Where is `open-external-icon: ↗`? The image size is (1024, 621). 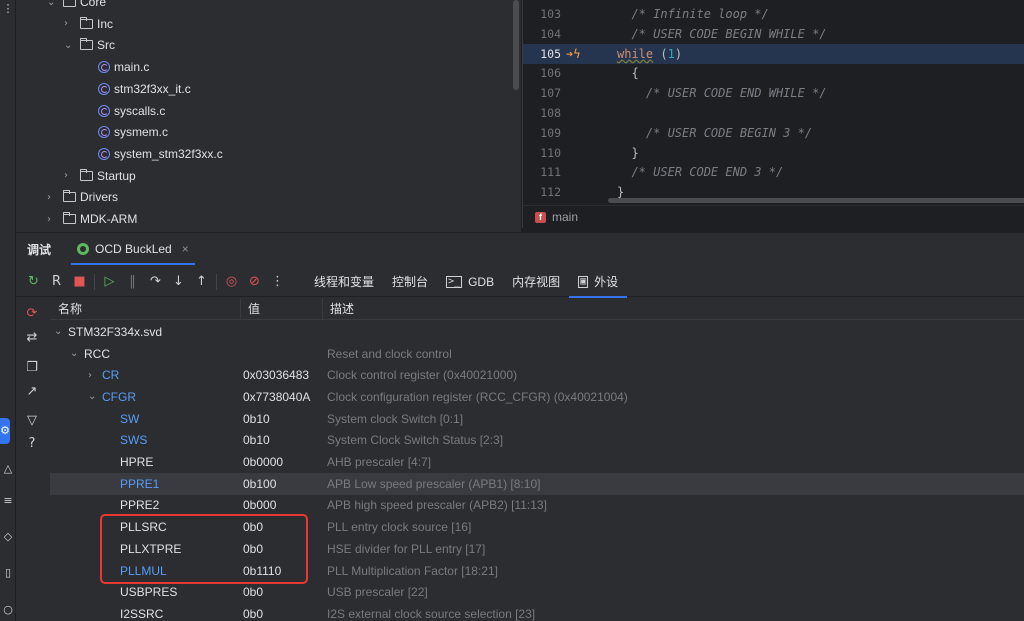 open-external-icon: ↗ is located at coordinates (32, 392).